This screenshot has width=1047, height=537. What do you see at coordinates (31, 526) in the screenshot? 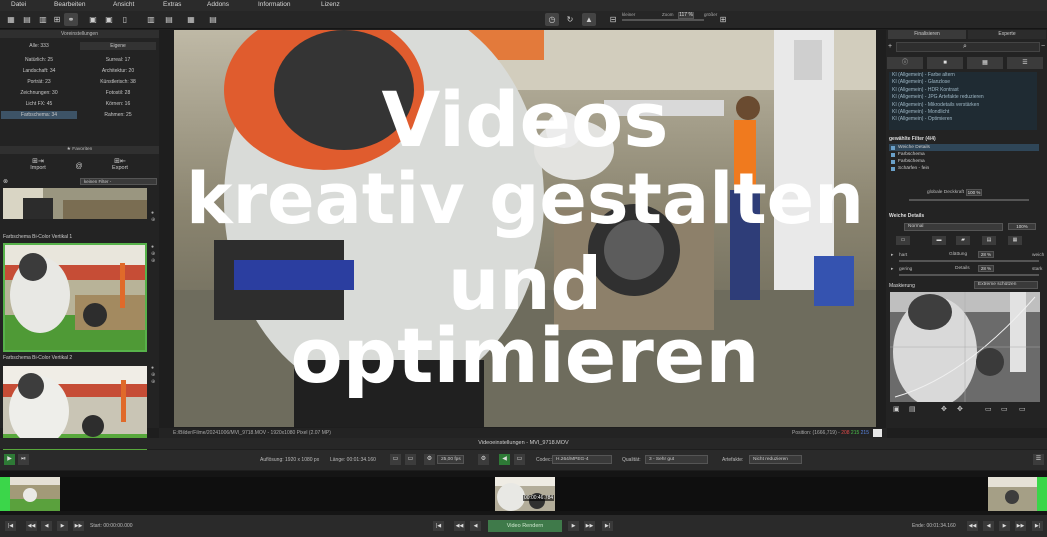
I see `prev-frame-fast-icon: ◀◀` at bounding box center [31, 526].